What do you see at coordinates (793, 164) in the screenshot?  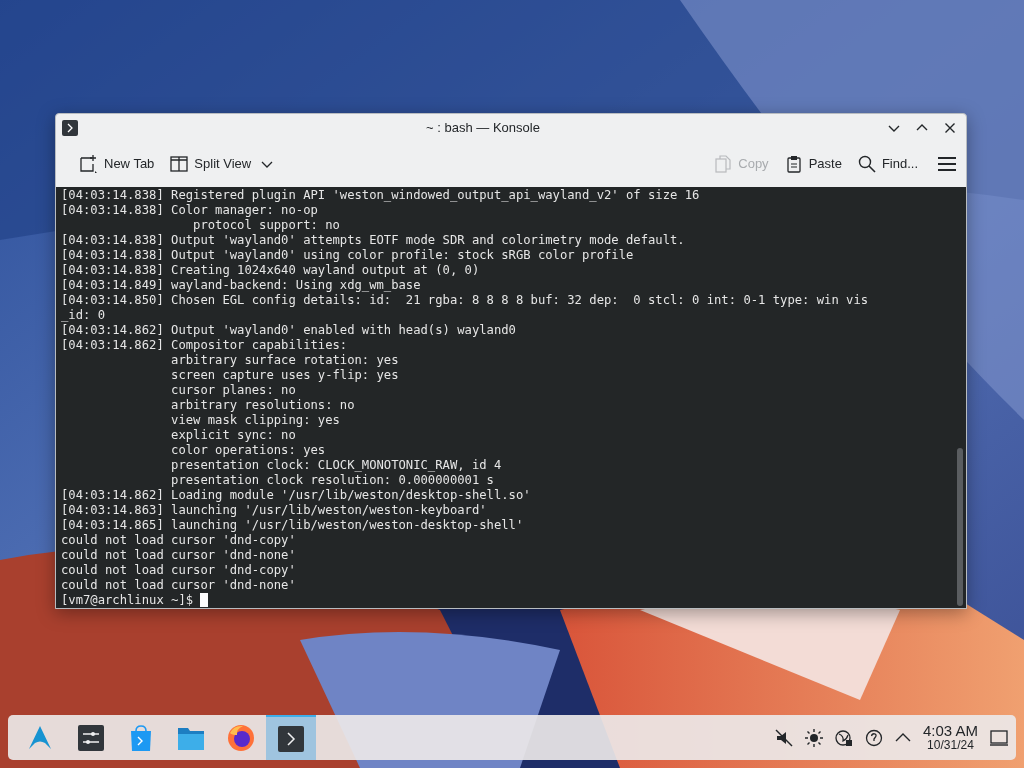 I see `clipboard-icon` at bounding box center [793, 164].